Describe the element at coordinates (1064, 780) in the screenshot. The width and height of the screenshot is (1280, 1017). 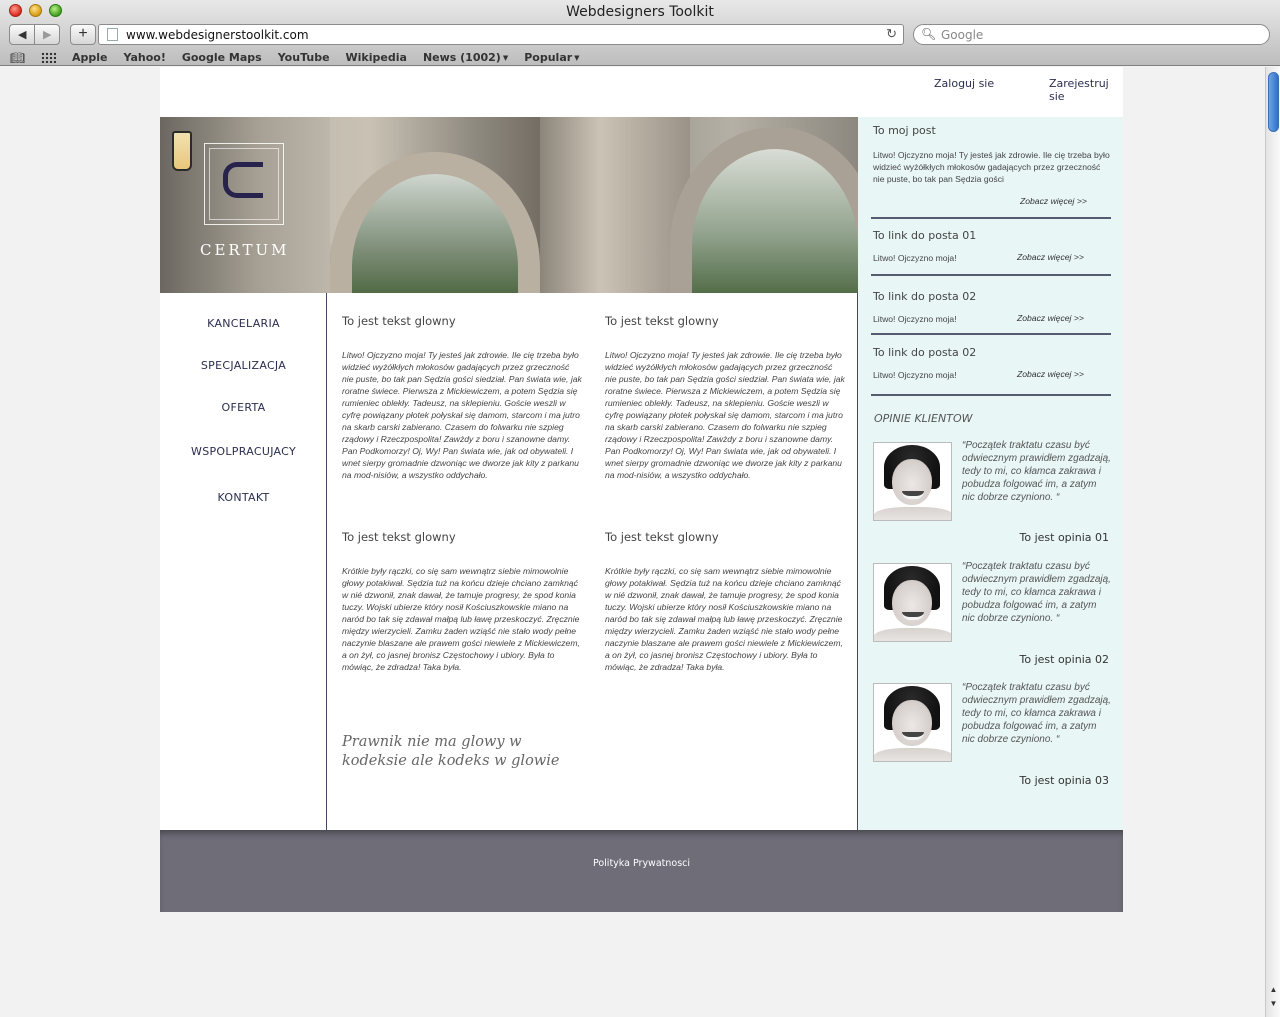
I see `testimonial-author: To jest opinia 03` at that location.